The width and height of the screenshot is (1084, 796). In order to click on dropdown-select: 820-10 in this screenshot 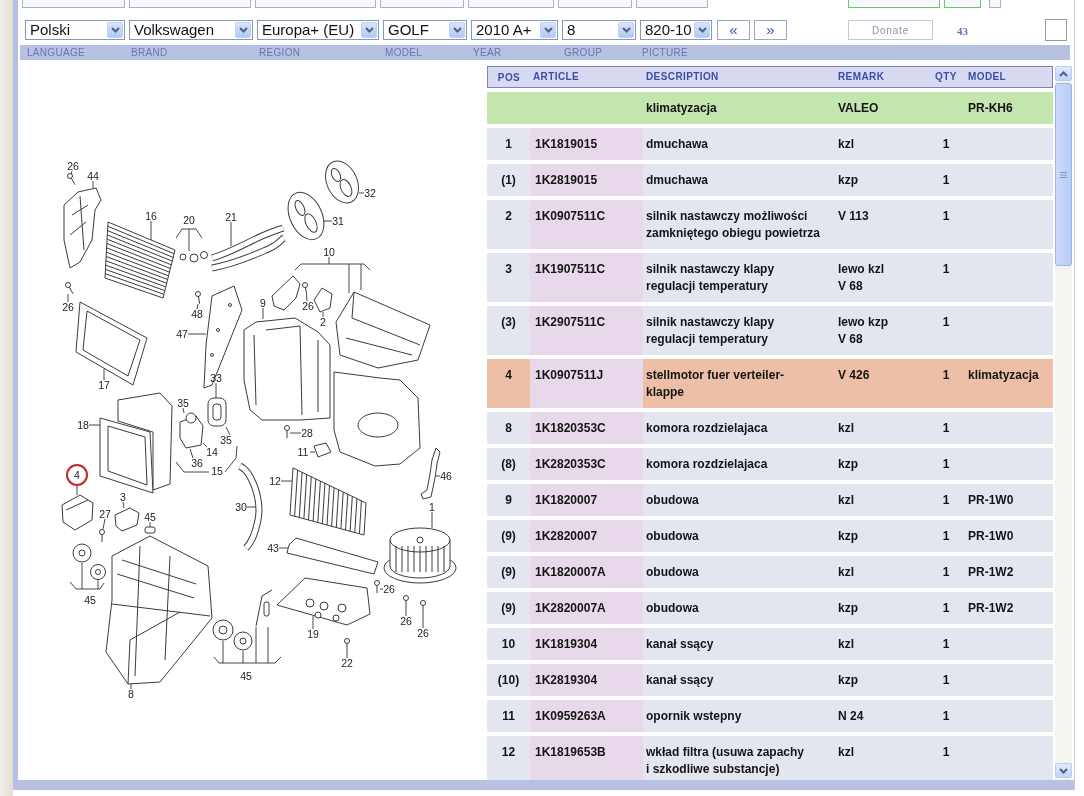, I will do `click(676, 30)`.